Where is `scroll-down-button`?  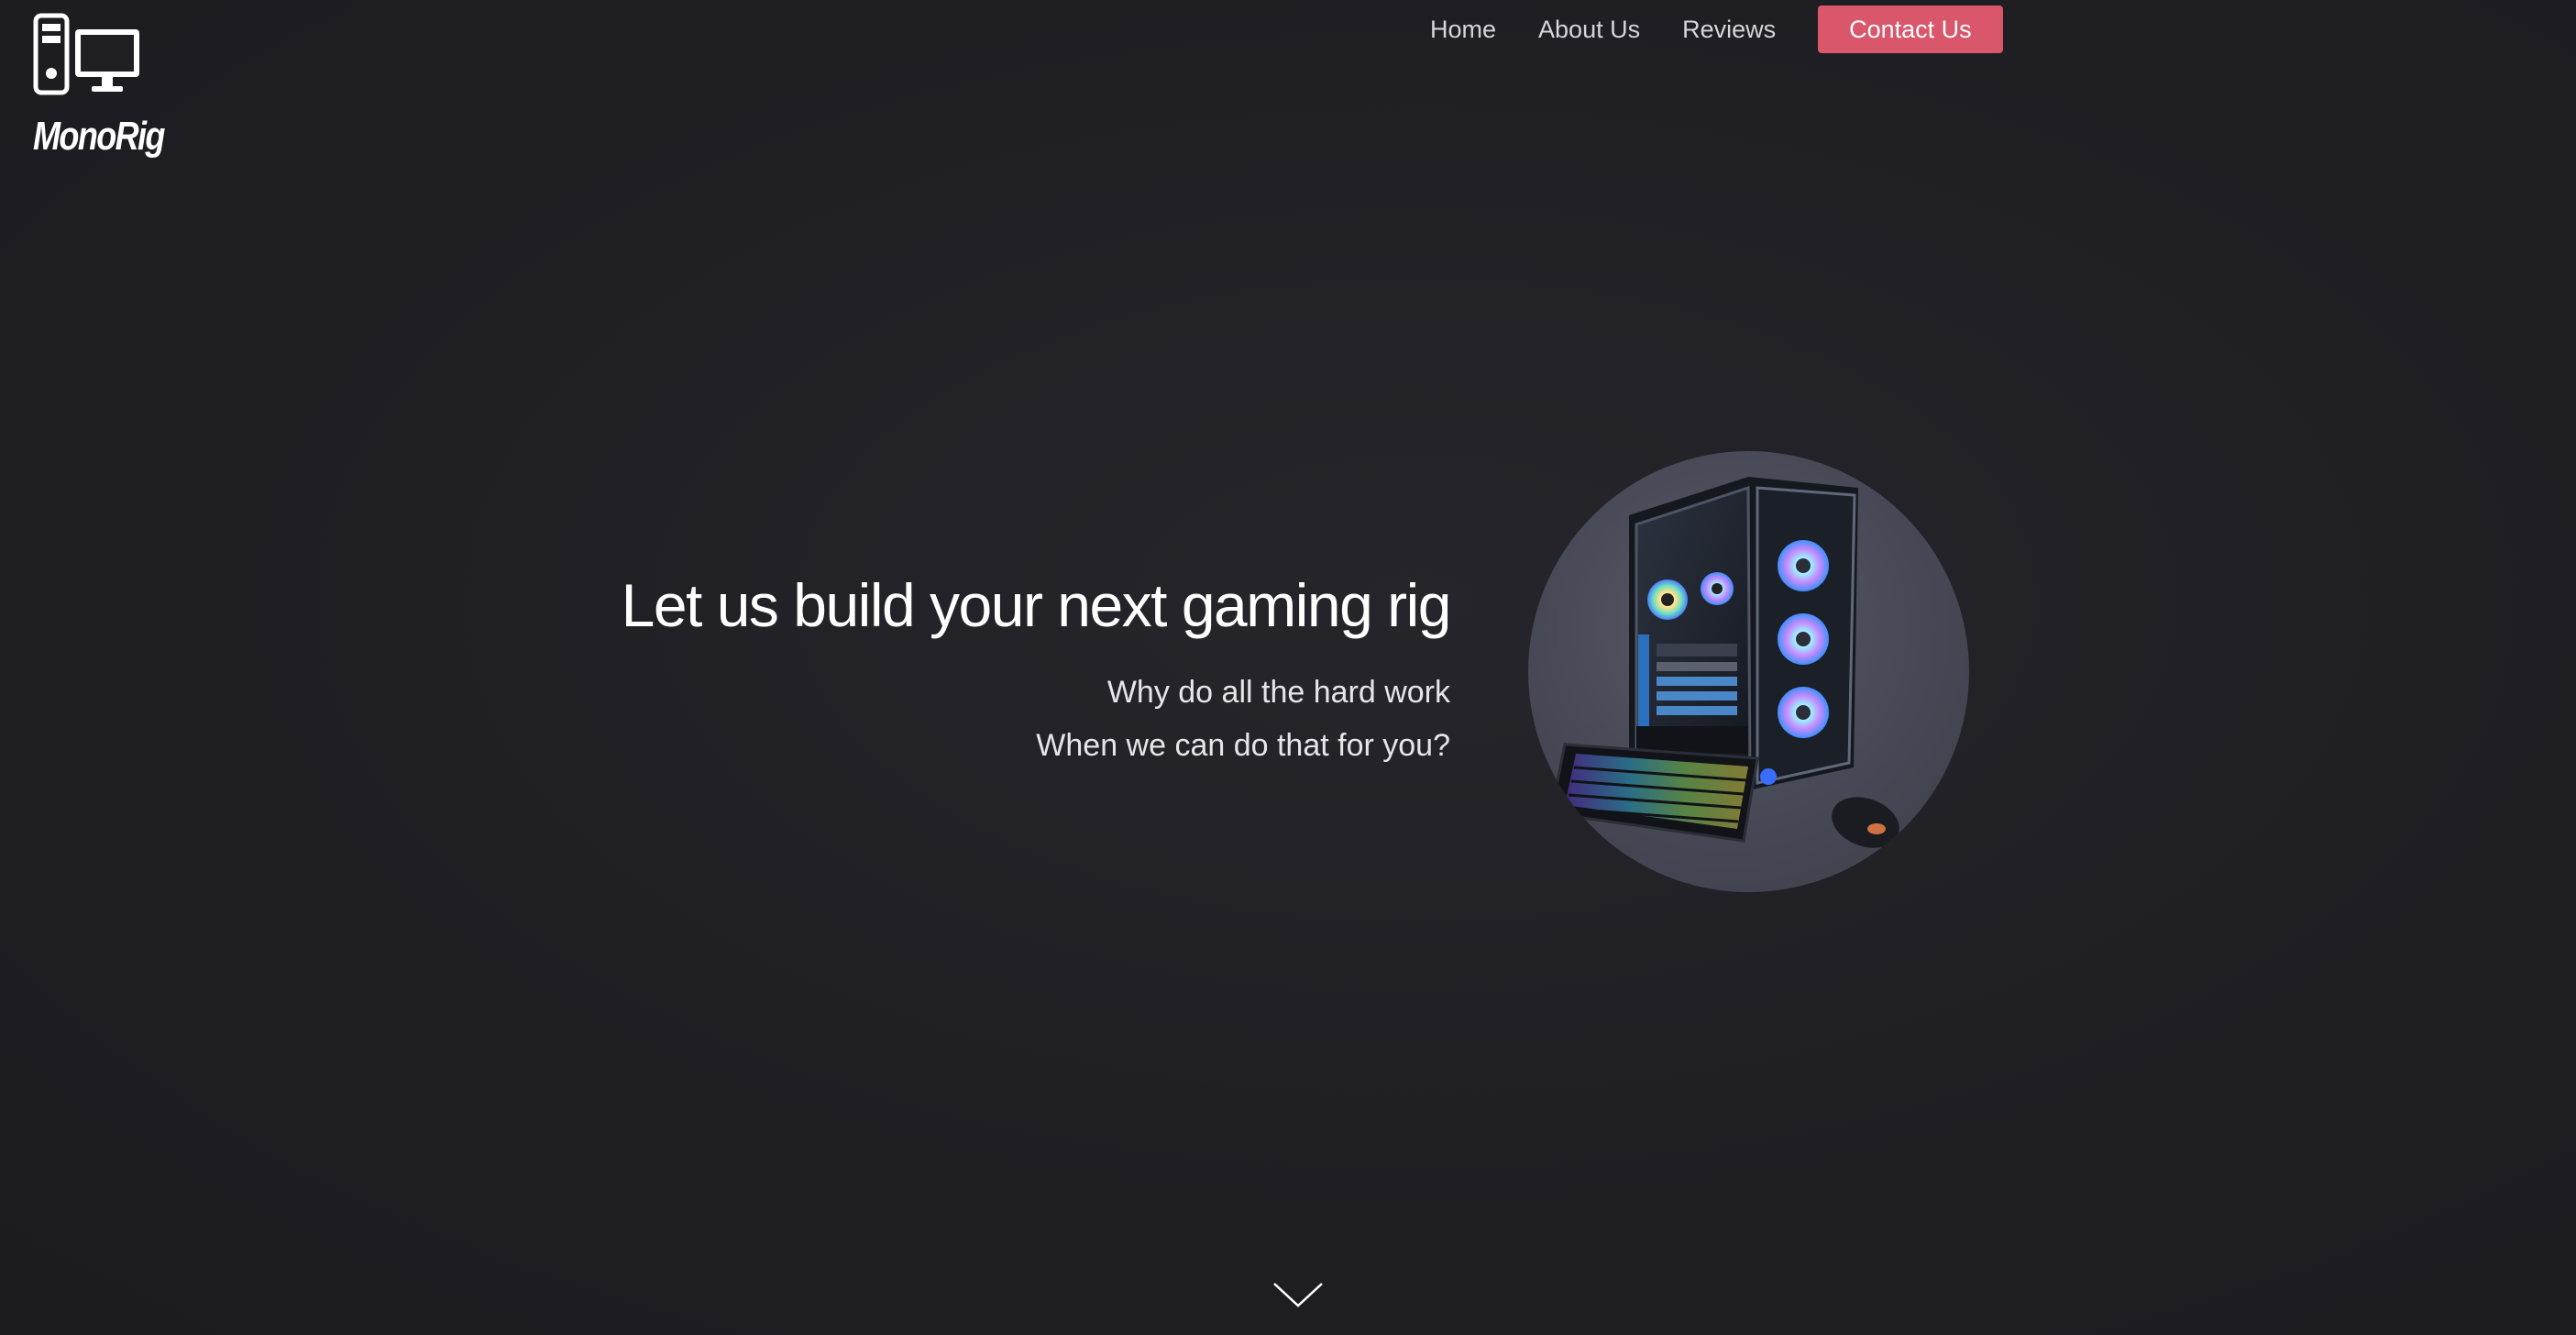 scroll-down-button is located at coordinates (1298, 1295).